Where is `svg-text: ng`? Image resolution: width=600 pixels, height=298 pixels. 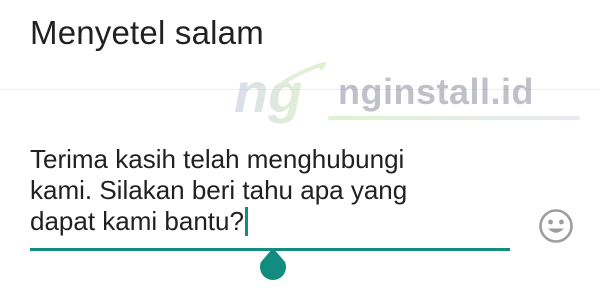
svg-text: ng is located at coordinates (268, 92).